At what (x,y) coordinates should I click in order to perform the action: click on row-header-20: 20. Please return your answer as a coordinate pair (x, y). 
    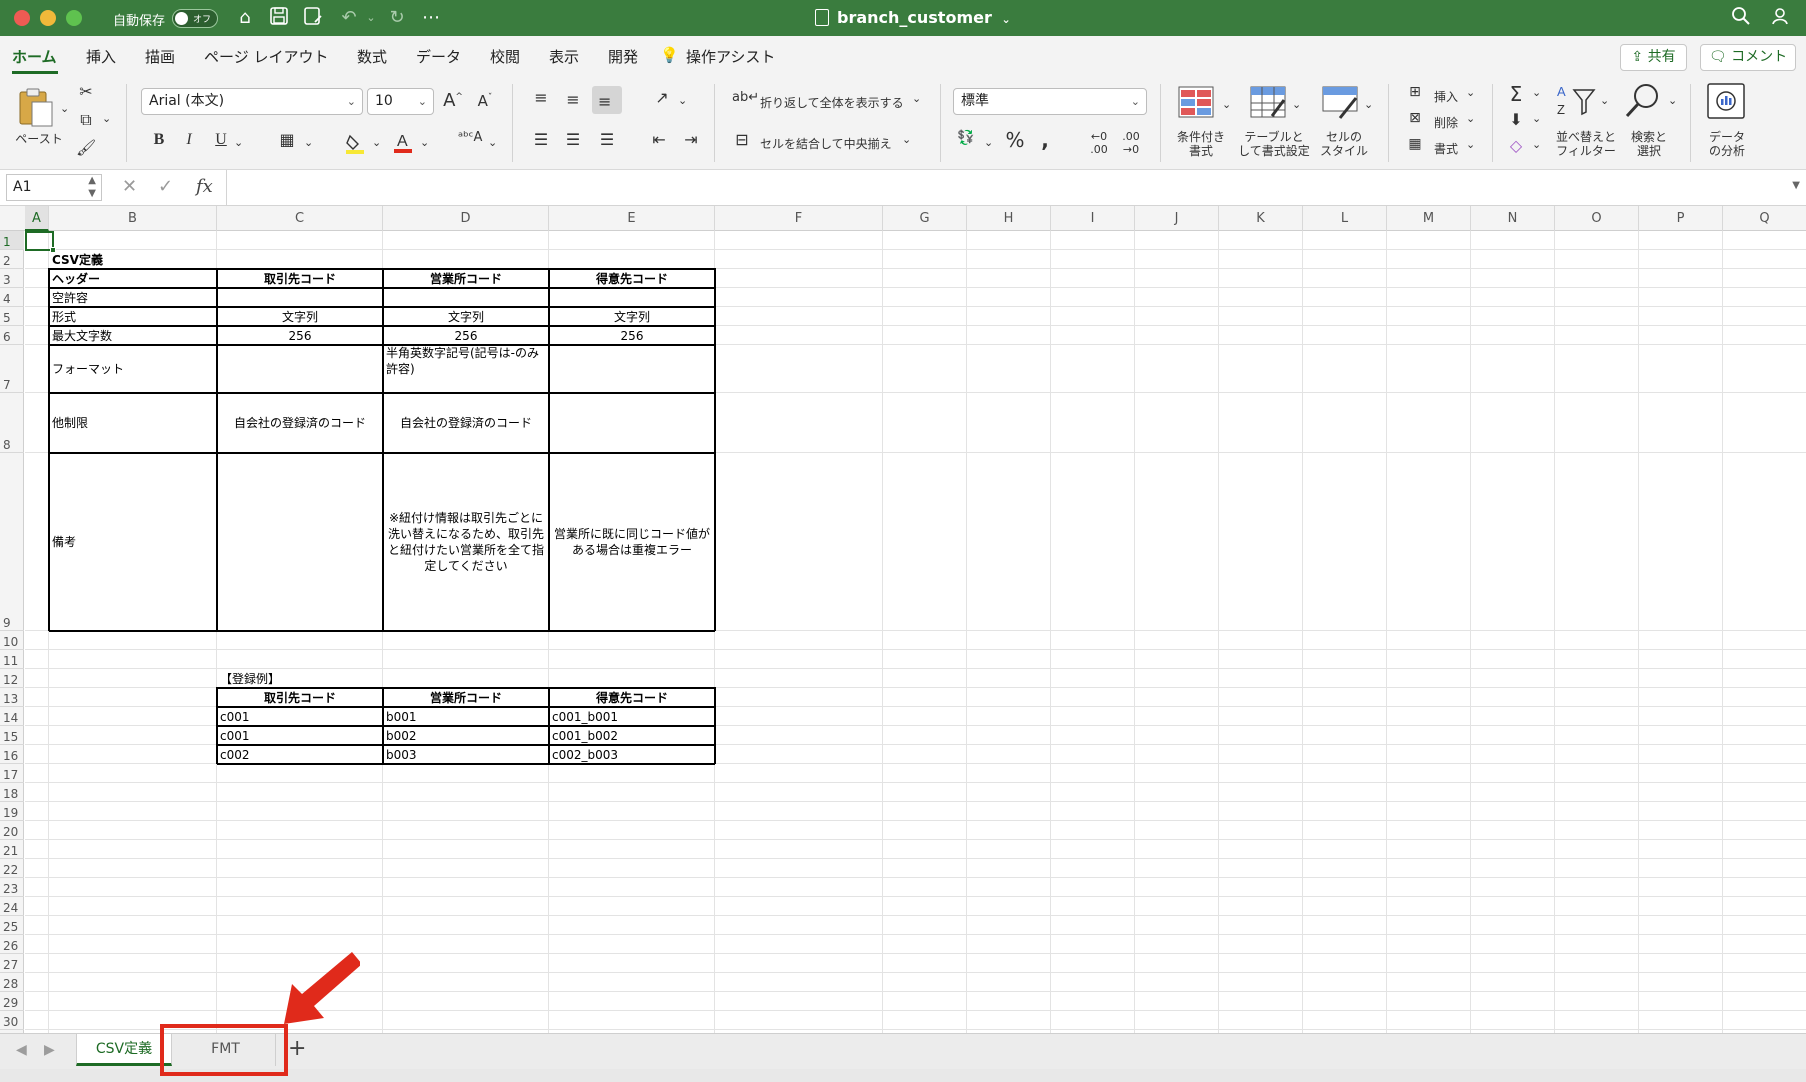
    Looking at the image, I should click on (12, 830).